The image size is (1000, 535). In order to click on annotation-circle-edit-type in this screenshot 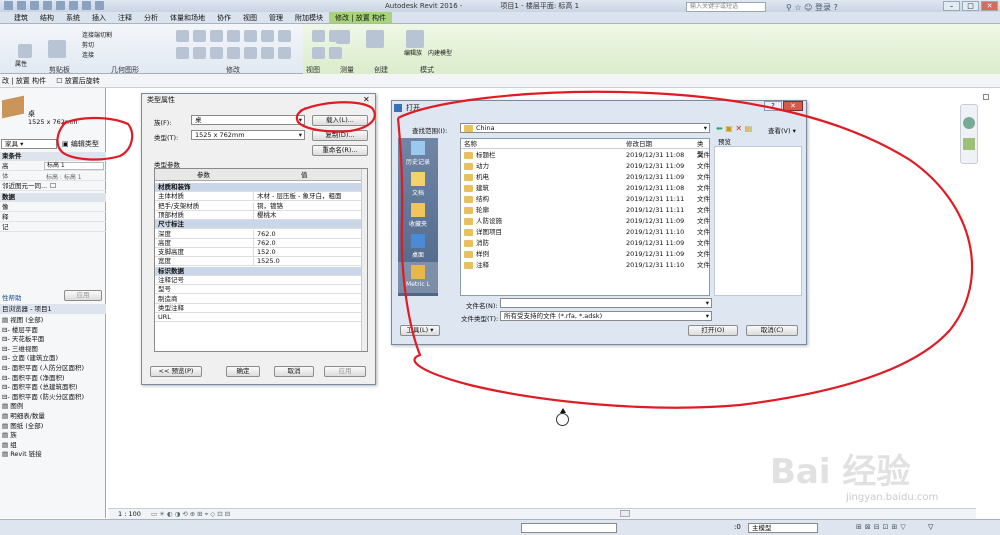, I will do `click(95, 138)`.